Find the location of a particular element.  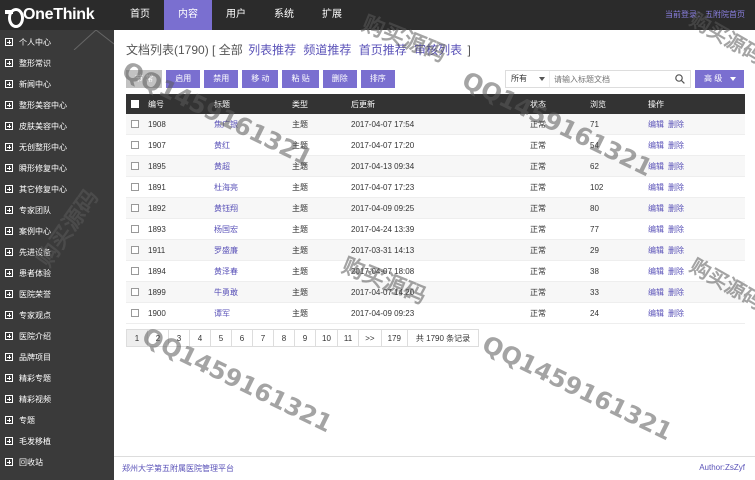

page-3: 3 is located at coordinates (179, 338).